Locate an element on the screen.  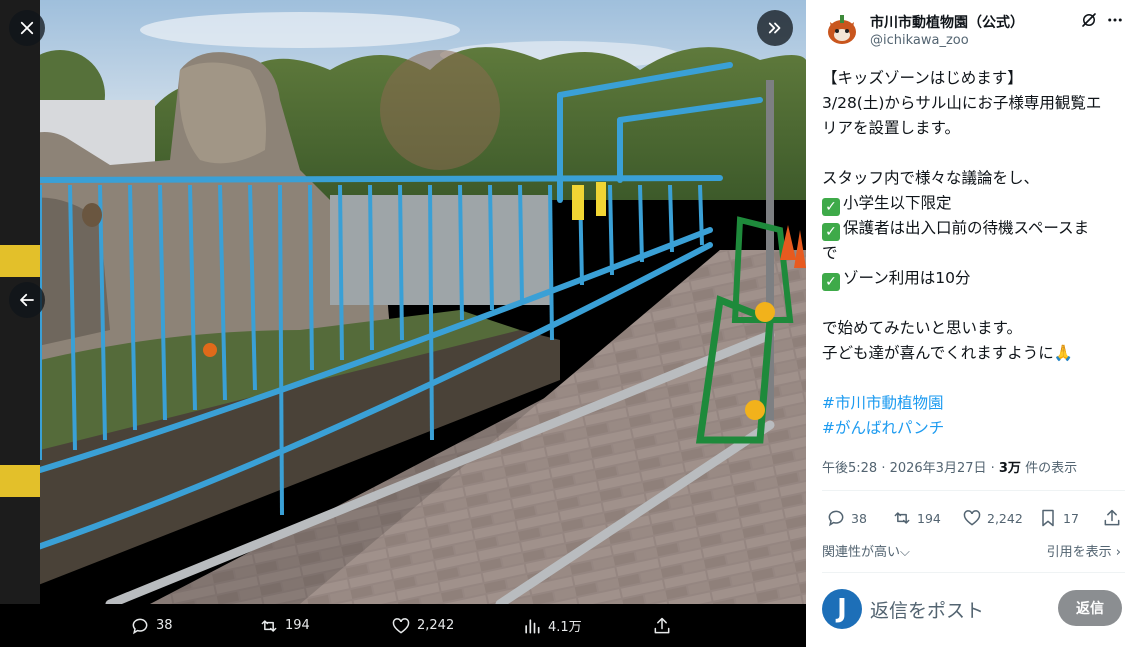
previous-button is located at coordinates (27, 300).